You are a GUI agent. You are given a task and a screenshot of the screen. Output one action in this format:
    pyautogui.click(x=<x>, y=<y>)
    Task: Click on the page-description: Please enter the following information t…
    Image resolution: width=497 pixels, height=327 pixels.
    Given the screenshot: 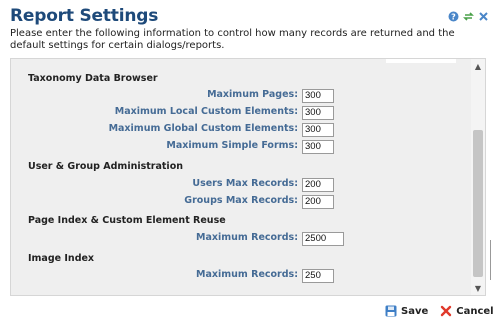 What is the action you would take?
    pyautogui.click(x=232, y=39)
    